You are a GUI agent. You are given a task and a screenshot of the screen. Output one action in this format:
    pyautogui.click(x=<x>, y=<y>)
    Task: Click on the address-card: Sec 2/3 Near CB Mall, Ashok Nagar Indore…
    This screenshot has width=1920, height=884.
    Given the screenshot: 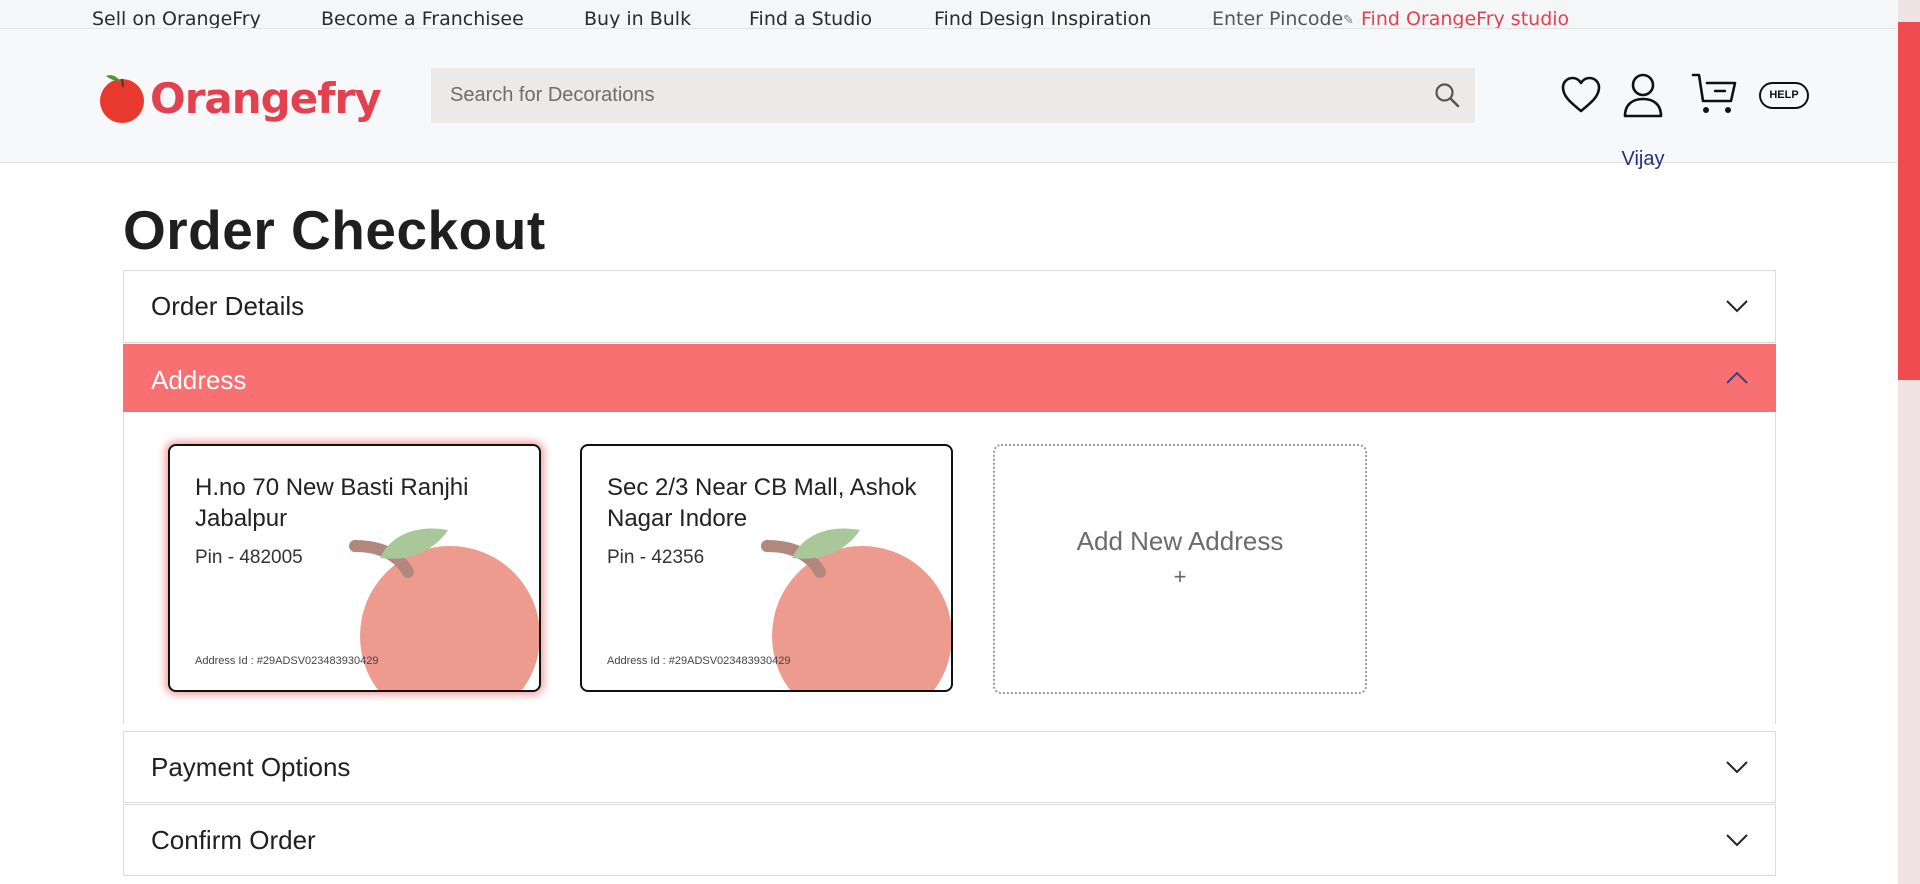 What is the action you would take?
    pyautogui.click(x=766, y=568)
    